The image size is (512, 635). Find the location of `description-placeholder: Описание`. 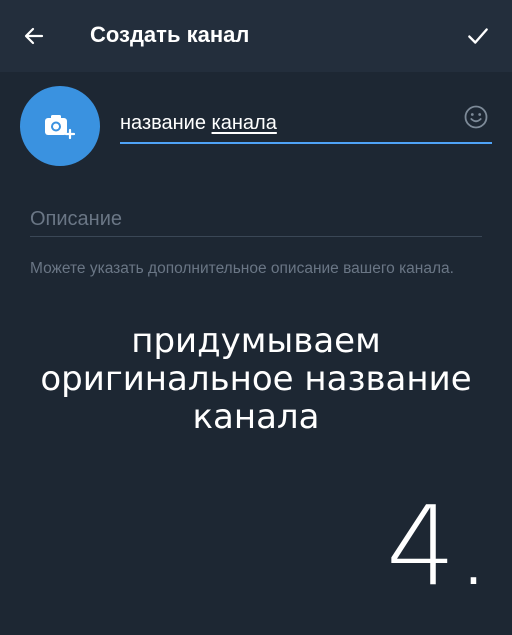

description-placeholder: Описание is located at coordinates (76, 219).